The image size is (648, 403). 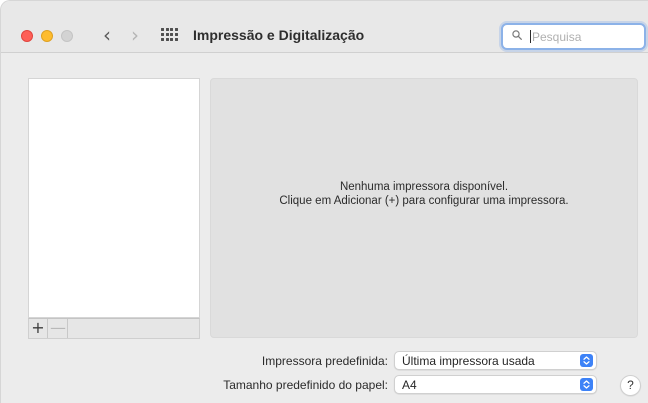 I want to click on back-button: ‹, so click(x=107, y=35).